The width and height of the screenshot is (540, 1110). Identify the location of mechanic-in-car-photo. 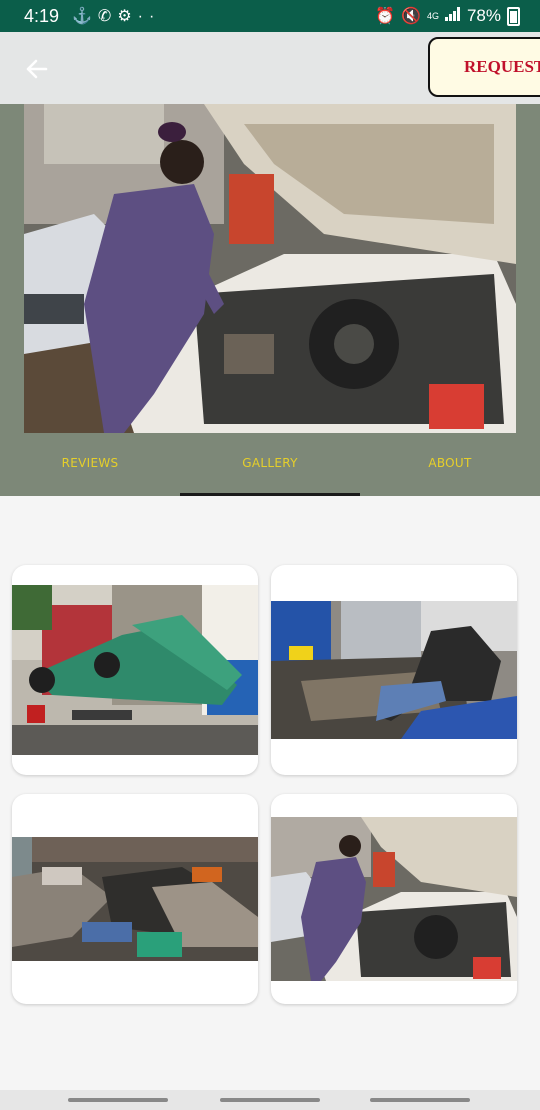
(394, 670).